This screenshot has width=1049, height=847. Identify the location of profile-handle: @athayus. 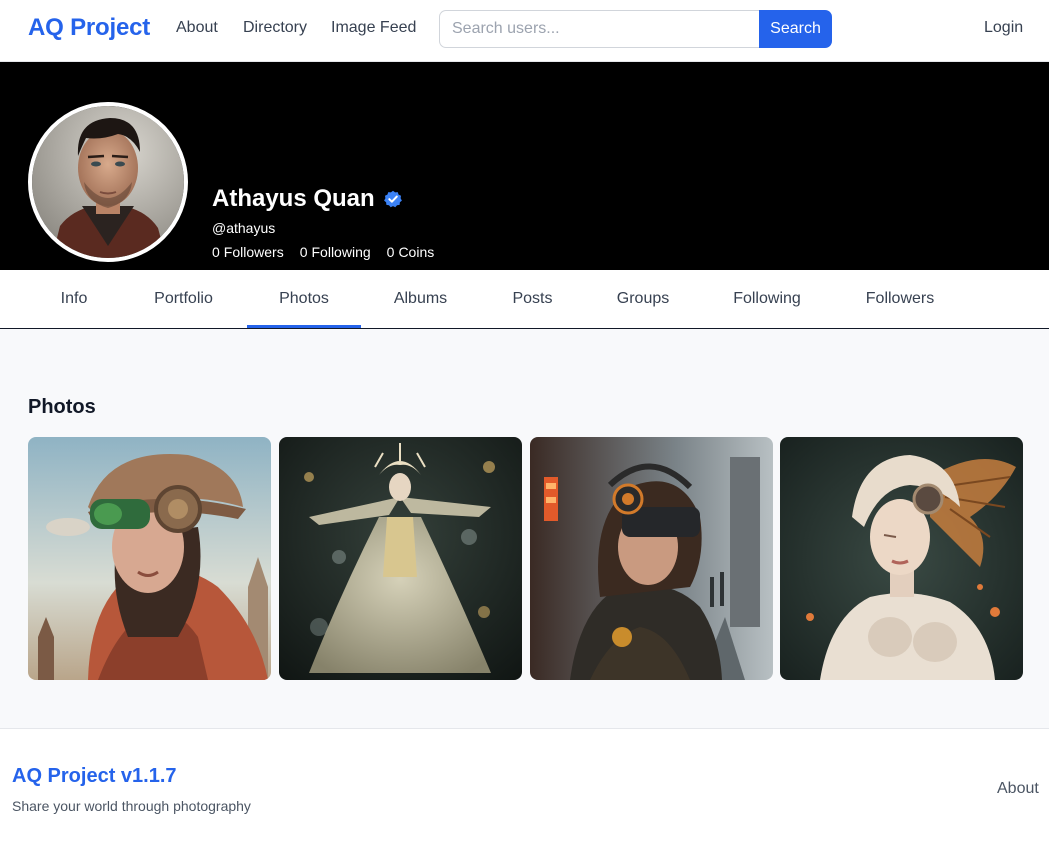
(244, 228).